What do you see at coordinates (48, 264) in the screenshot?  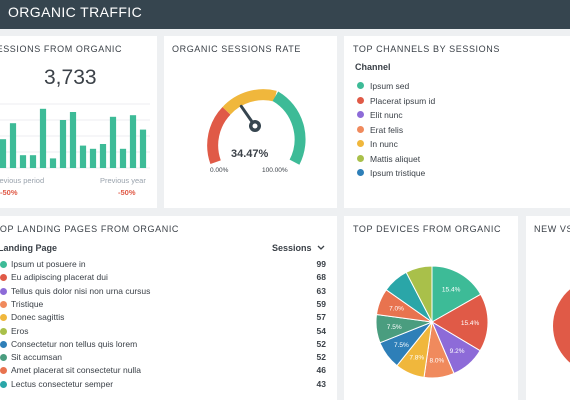 I see `landing-page-label: Ipsum ut posuere in` at bounding box center [48, 264].